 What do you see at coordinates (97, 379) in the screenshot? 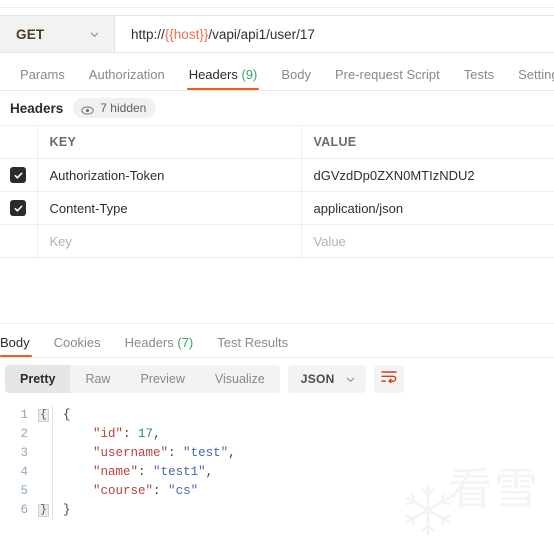
I see `view-mode-raw: Raw` at bounding box center [97, 379].